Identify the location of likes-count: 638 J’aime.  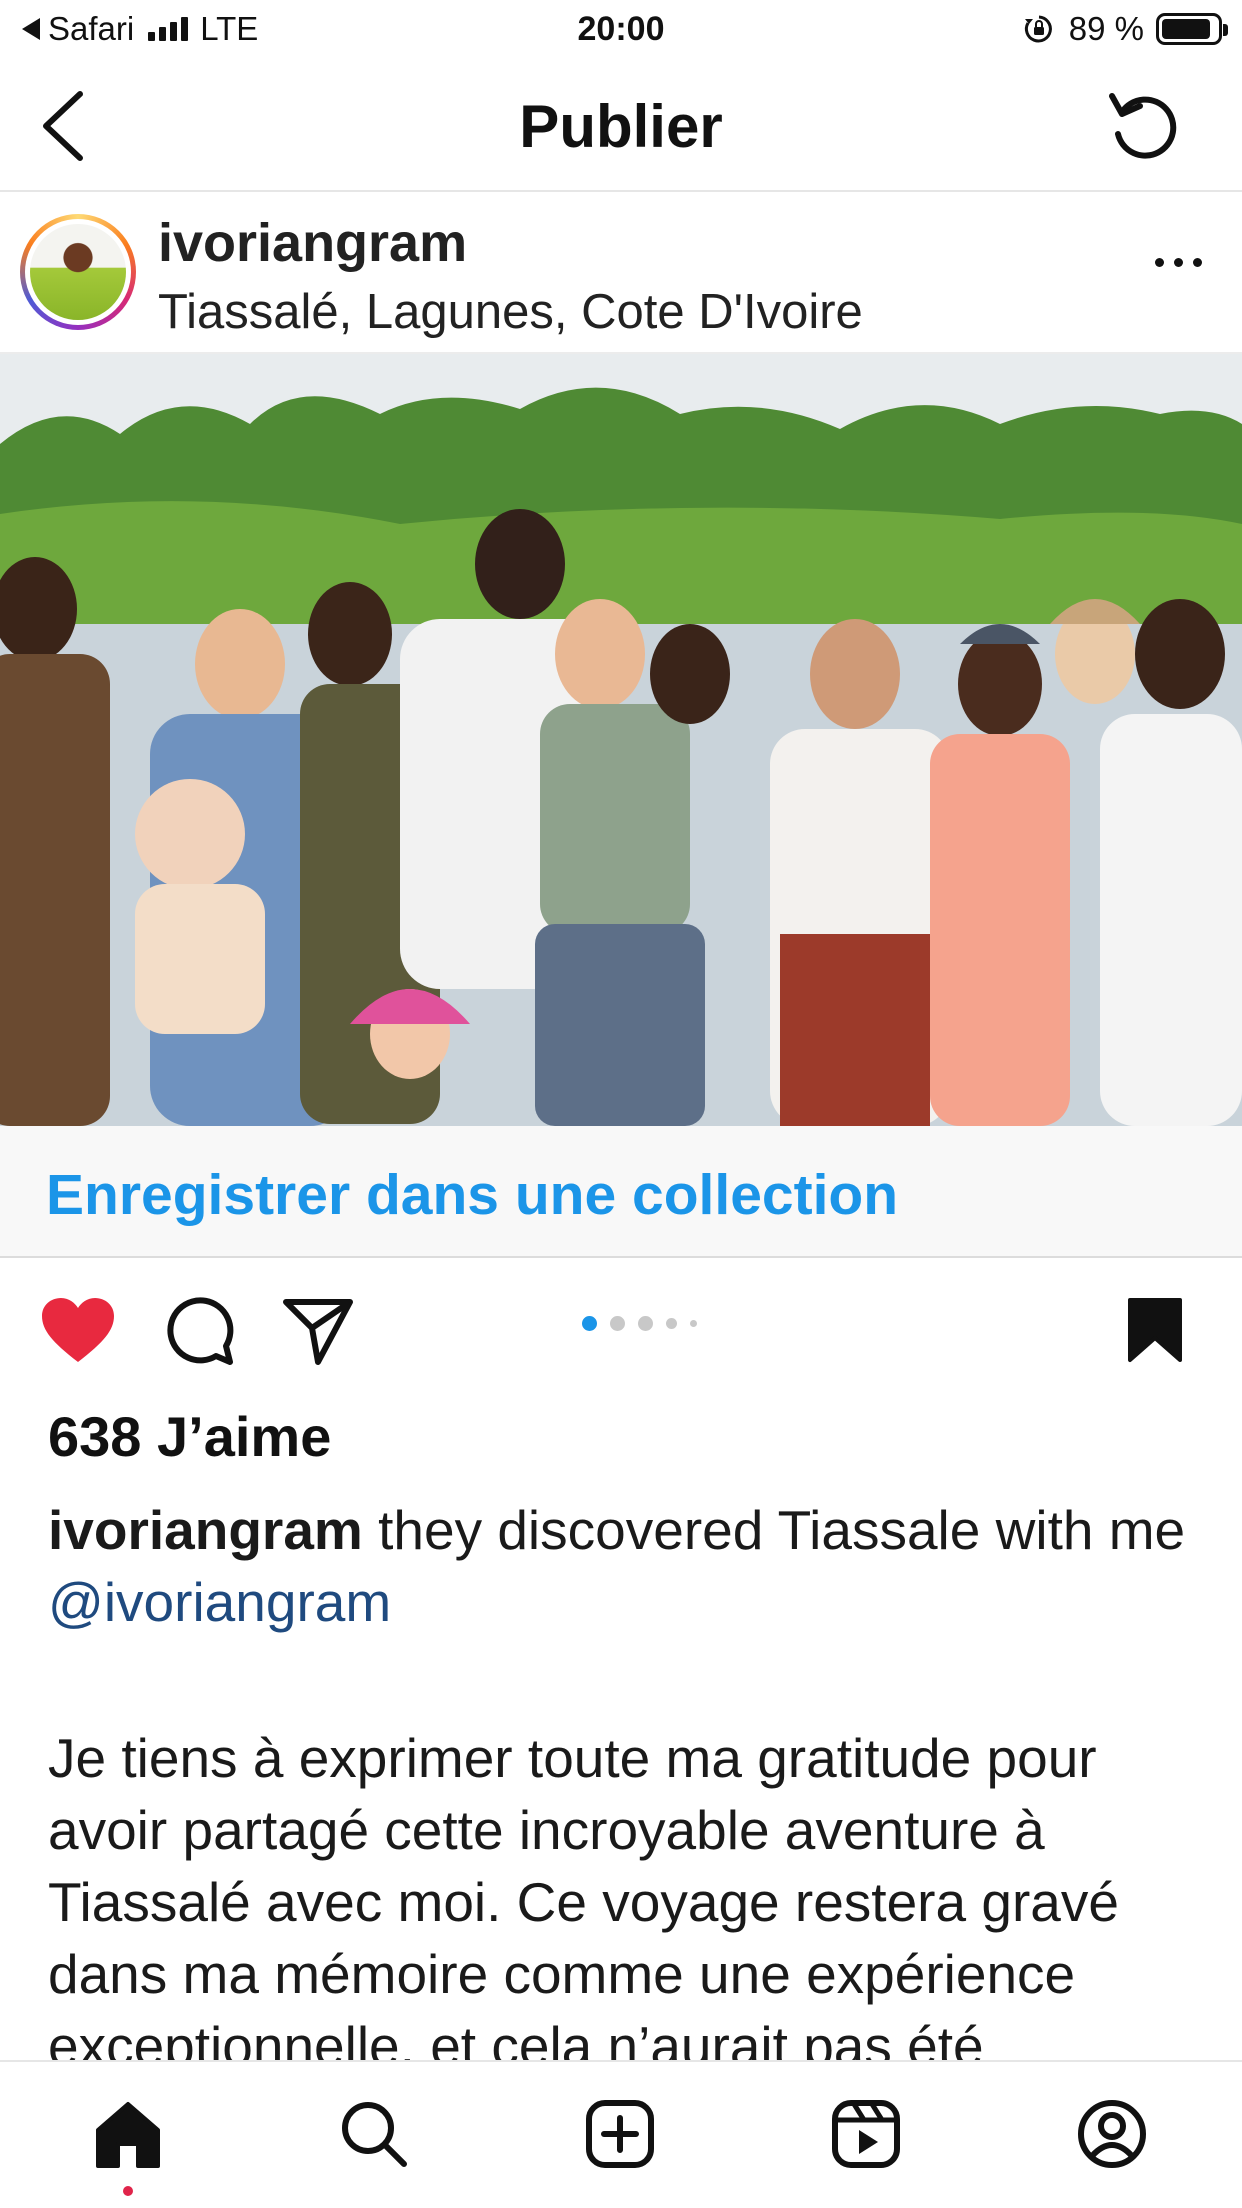
(189, 1436).